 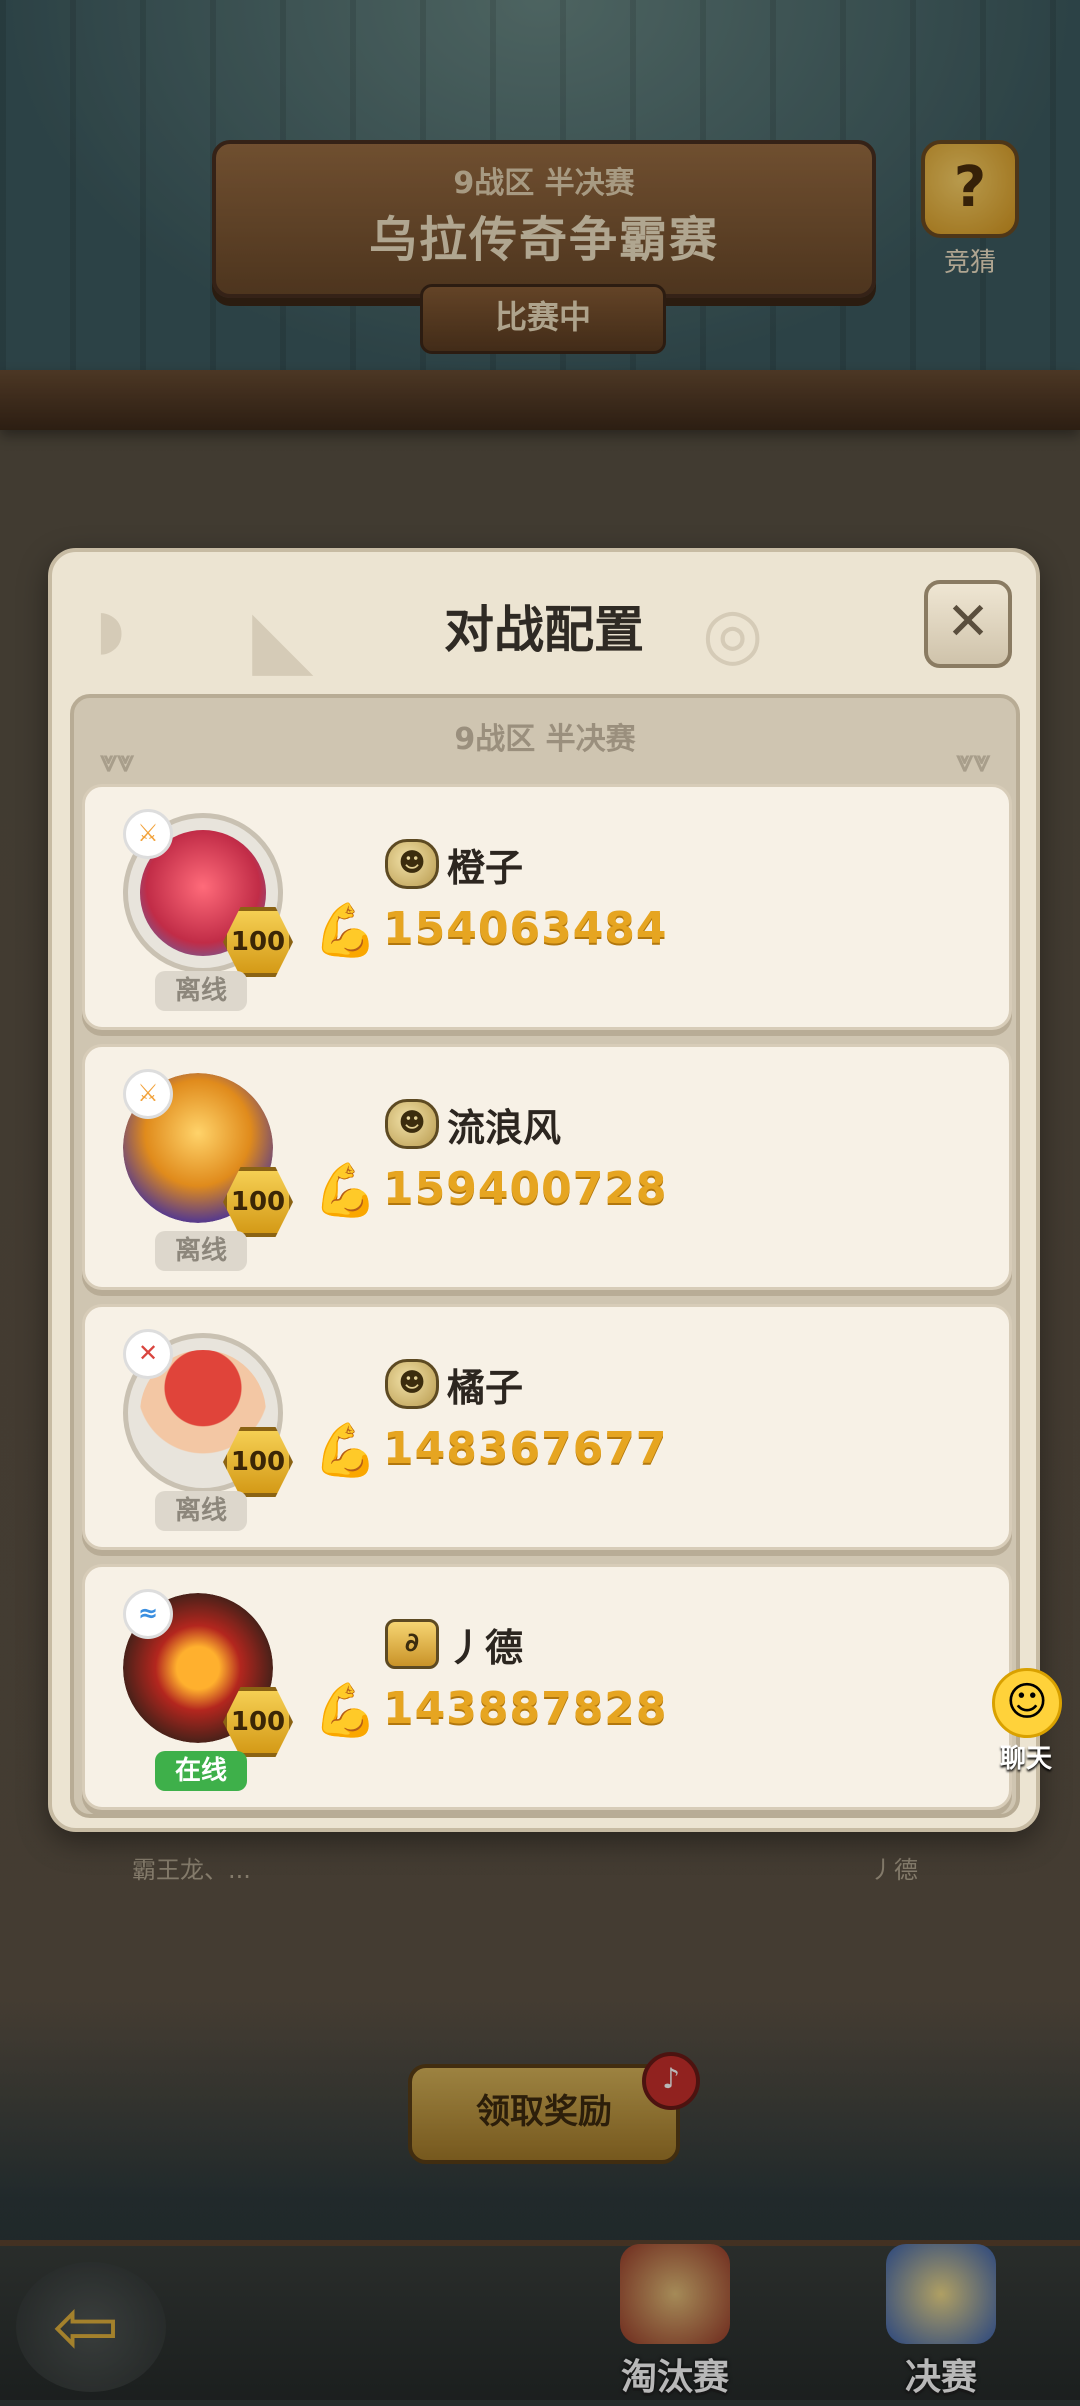 I want to click on close-button: ✕, so click(x=968, y=624).